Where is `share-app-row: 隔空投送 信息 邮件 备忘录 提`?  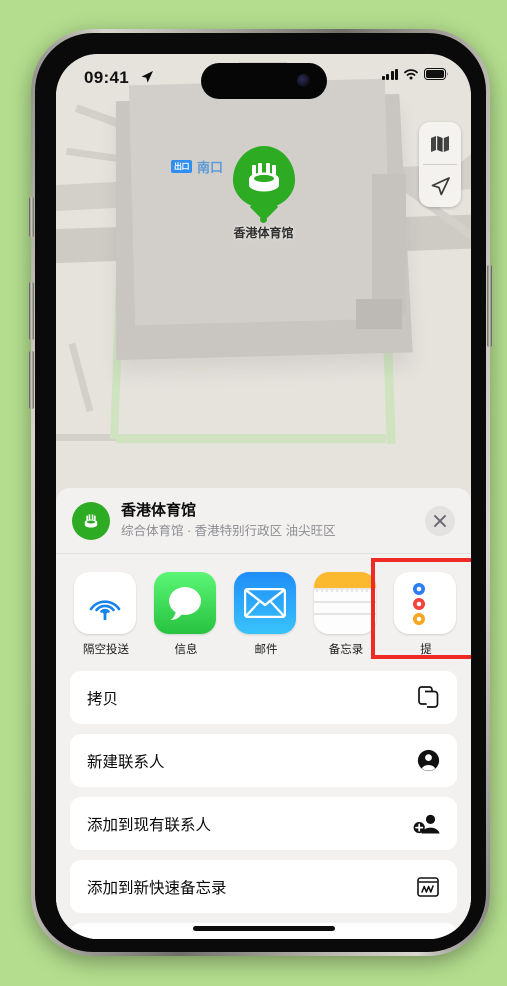 share-app-row: 隔空投送 信息 邮件 备忘录 提 is located at coordinates (263, 612).